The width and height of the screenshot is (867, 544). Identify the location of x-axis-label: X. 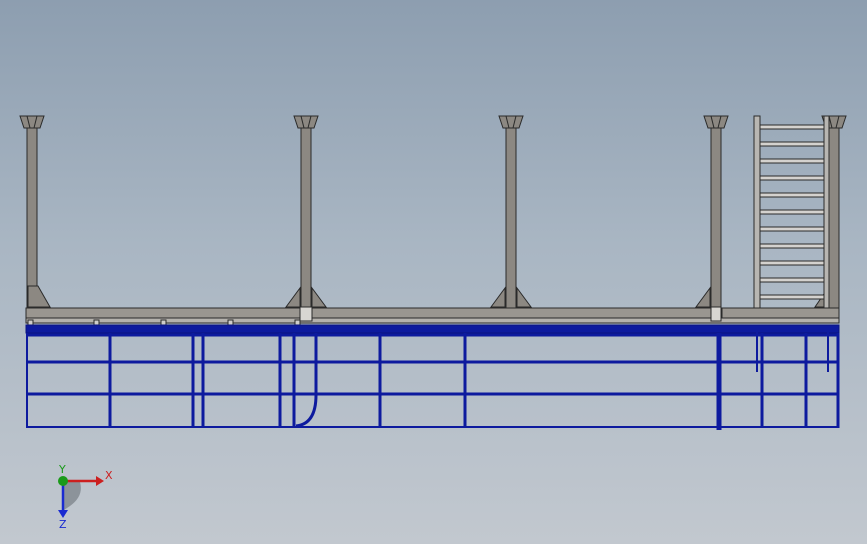
(109, 475).